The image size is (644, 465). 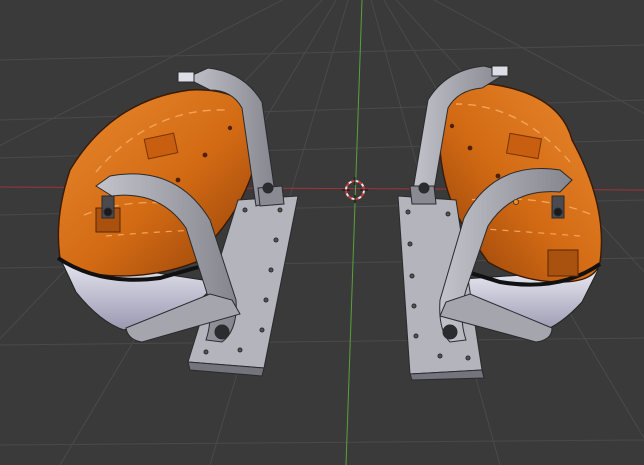 What do you see at coordinates (354, 232) in the screenshot?
I see `y-axis-line` at bounding box center [354, 232].